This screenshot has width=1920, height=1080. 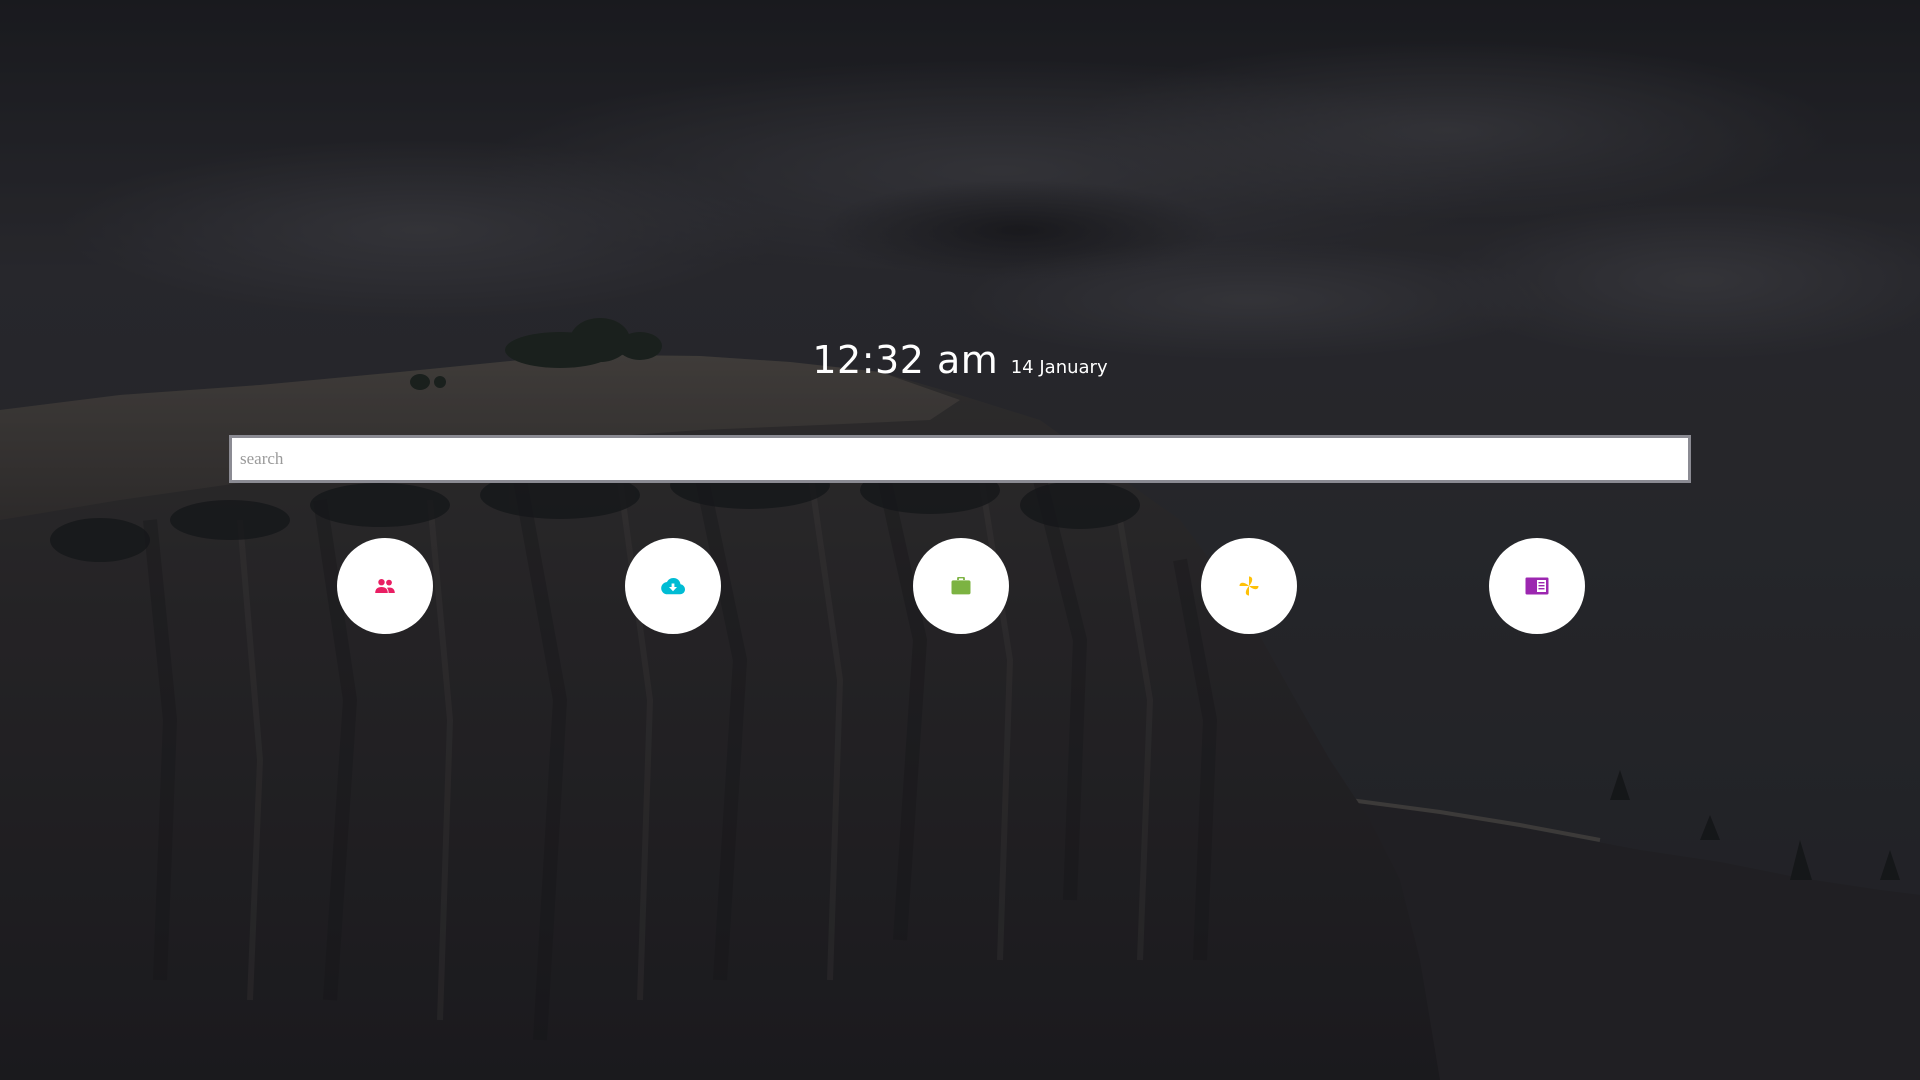 I want to click on shortcut-book, so click(x=1537, y=586).